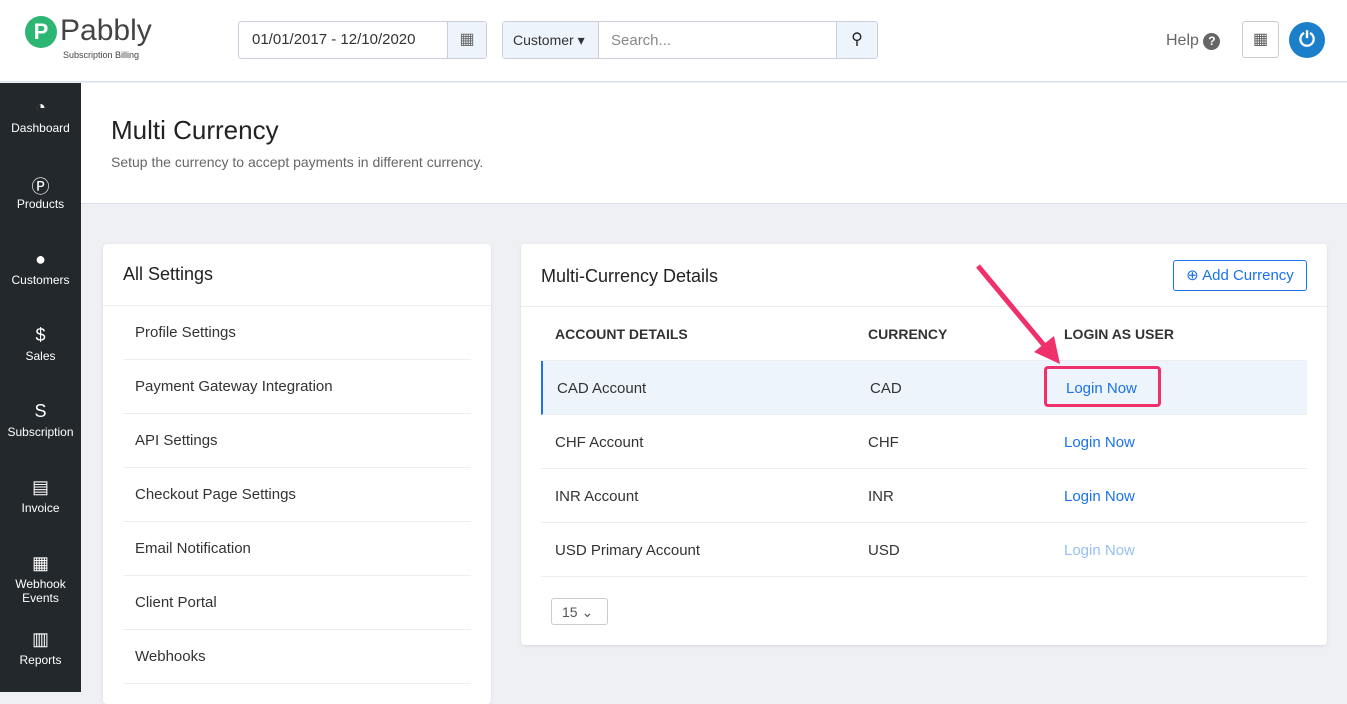 Image resolution: width=1347 pixels, height=704 pixels. Describe the element at coordinates (1260, 39) in the screenshot. I see `apps-grid-icon: ▦` at that location.